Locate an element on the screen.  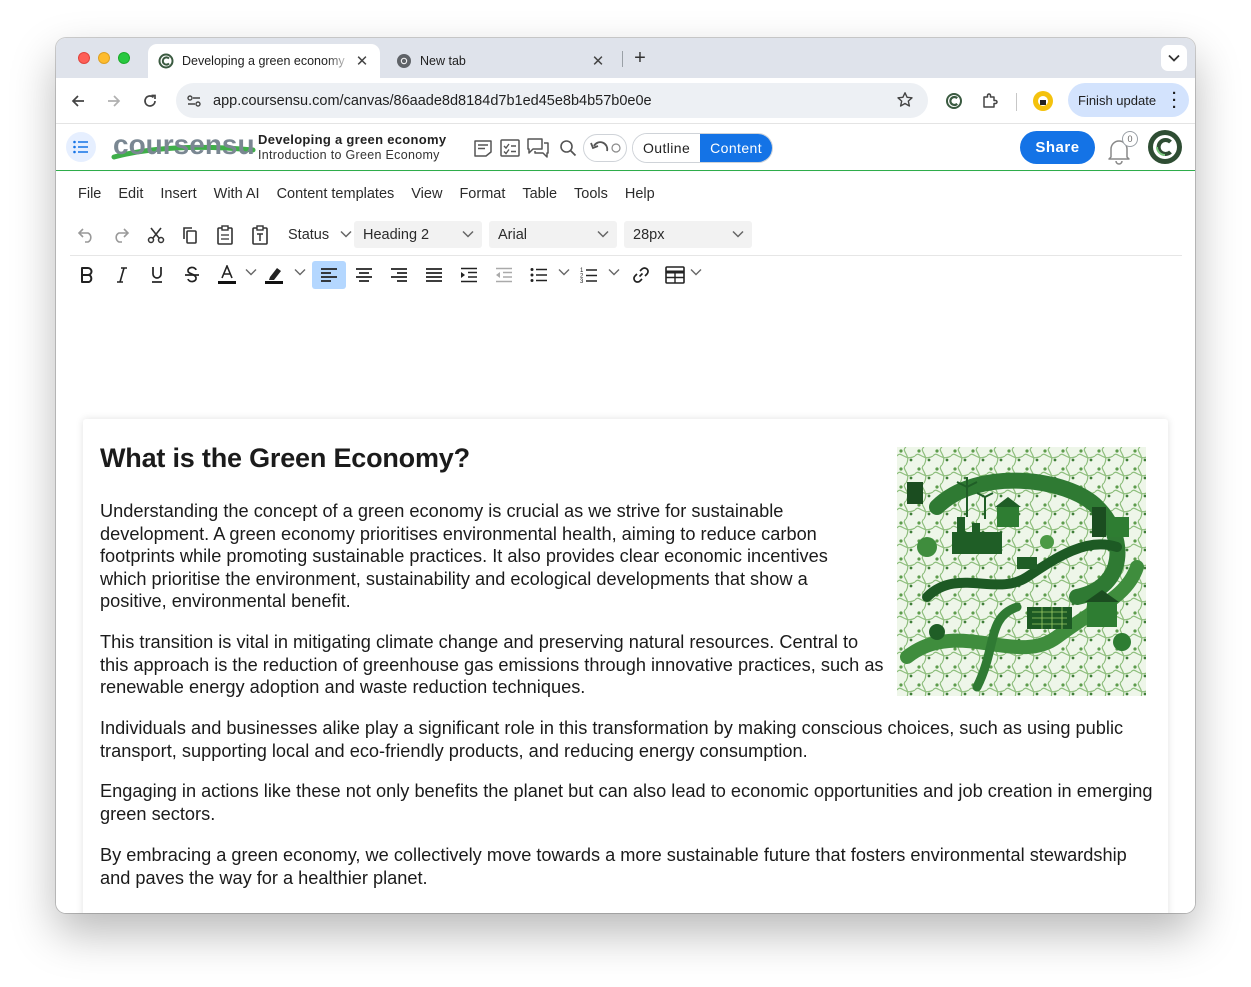
paste-as-text-icon is located at coordinates (260, 235).